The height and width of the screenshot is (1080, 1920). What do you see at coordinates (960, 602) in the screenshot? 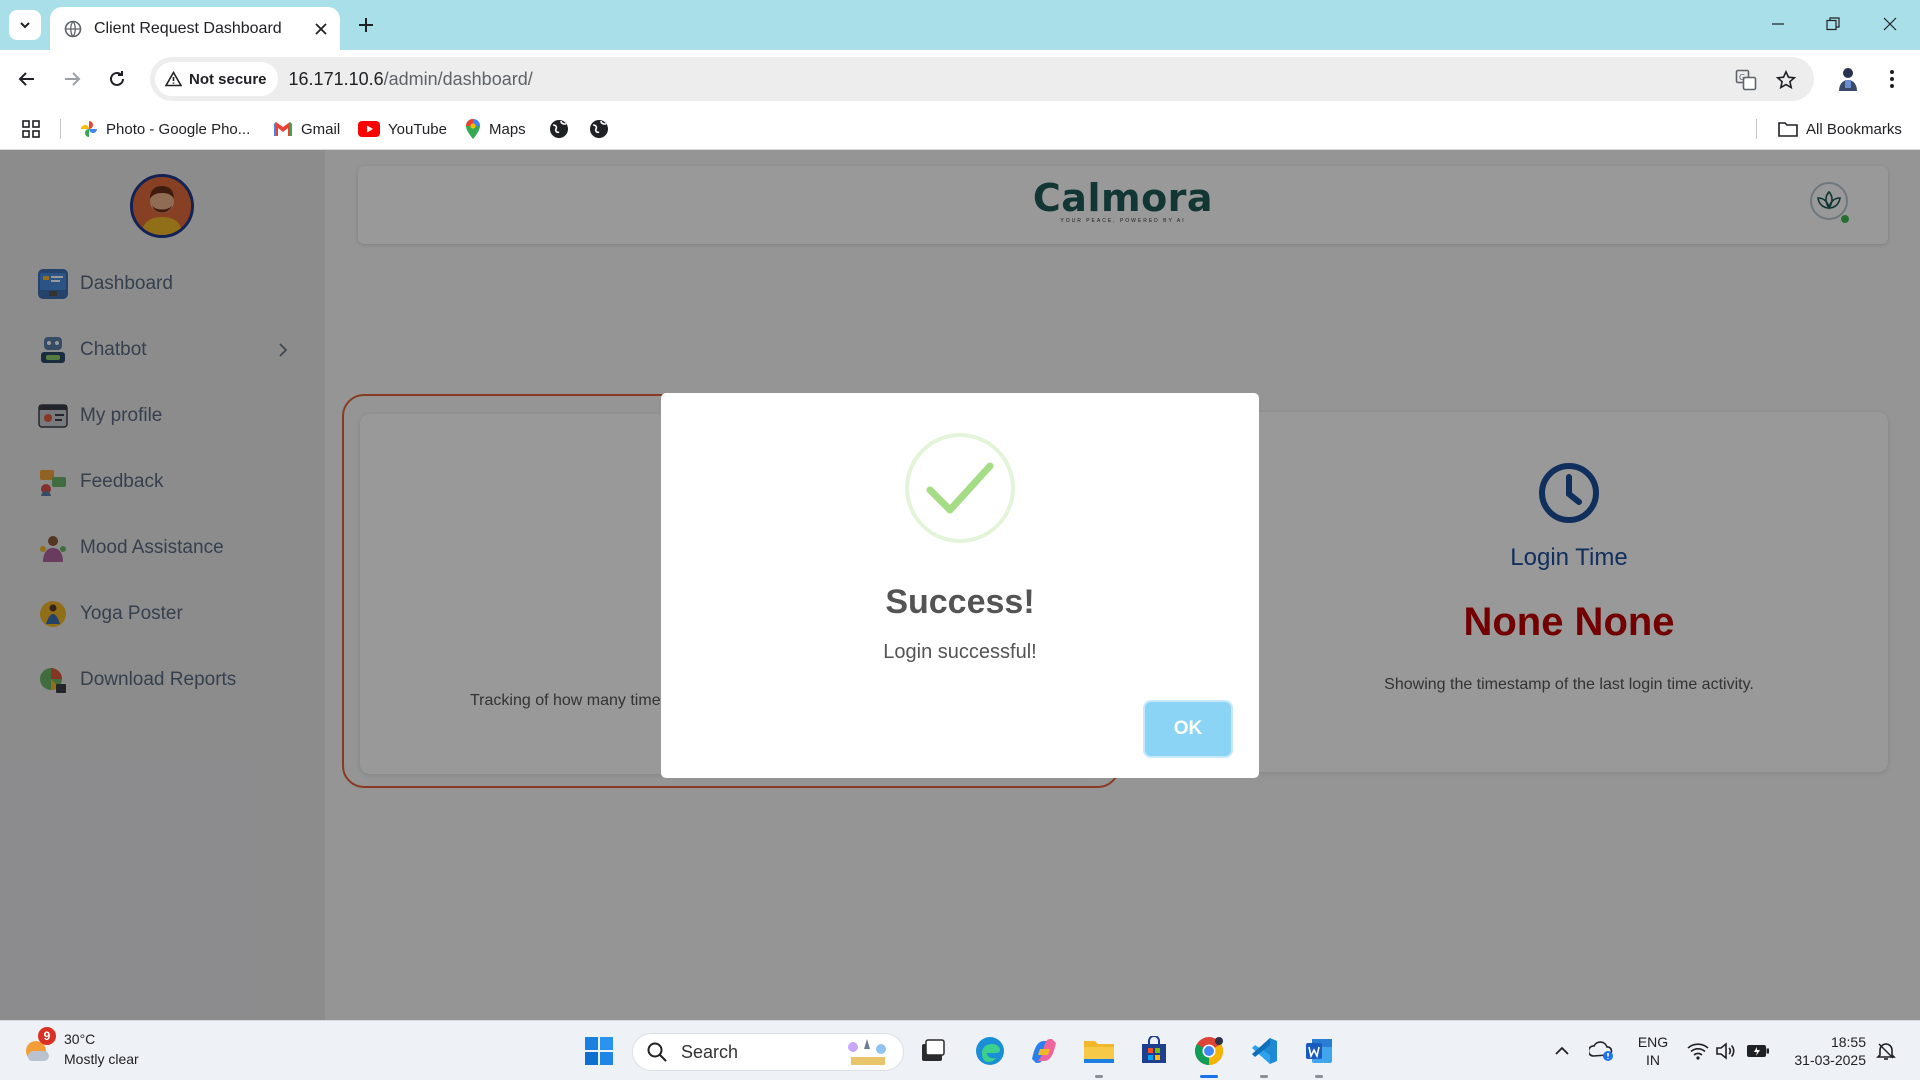
I see `dialog-title: Success!` at bounding box center [960, 602].